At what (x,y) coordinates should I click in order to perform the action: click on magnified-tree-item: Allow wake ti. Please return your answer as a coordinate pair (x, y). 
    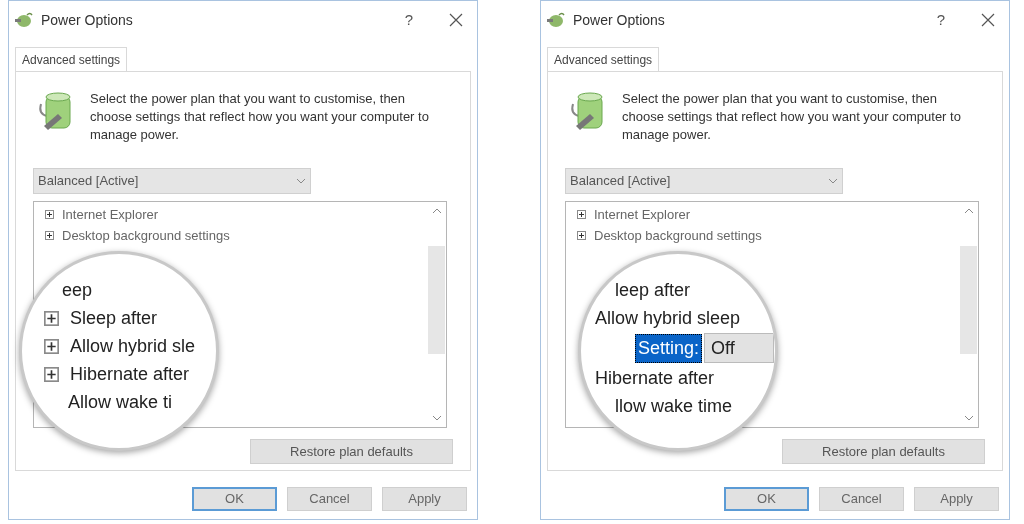
    Looking at the image, I should click on (120, 402).